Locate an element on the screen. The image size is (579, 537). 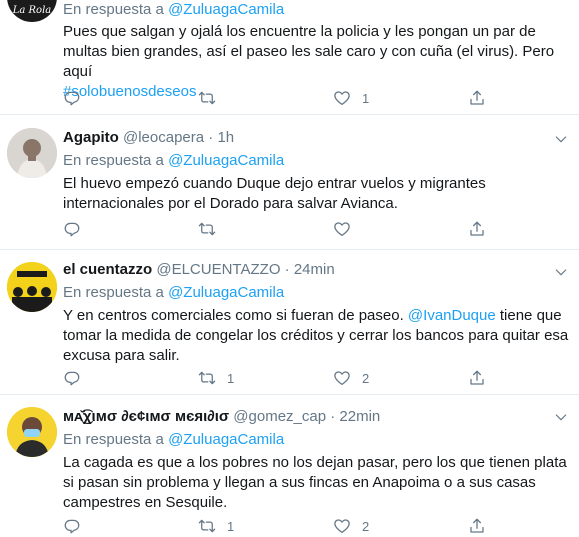
timestamp: 22min is located at coordinates (359, 416).